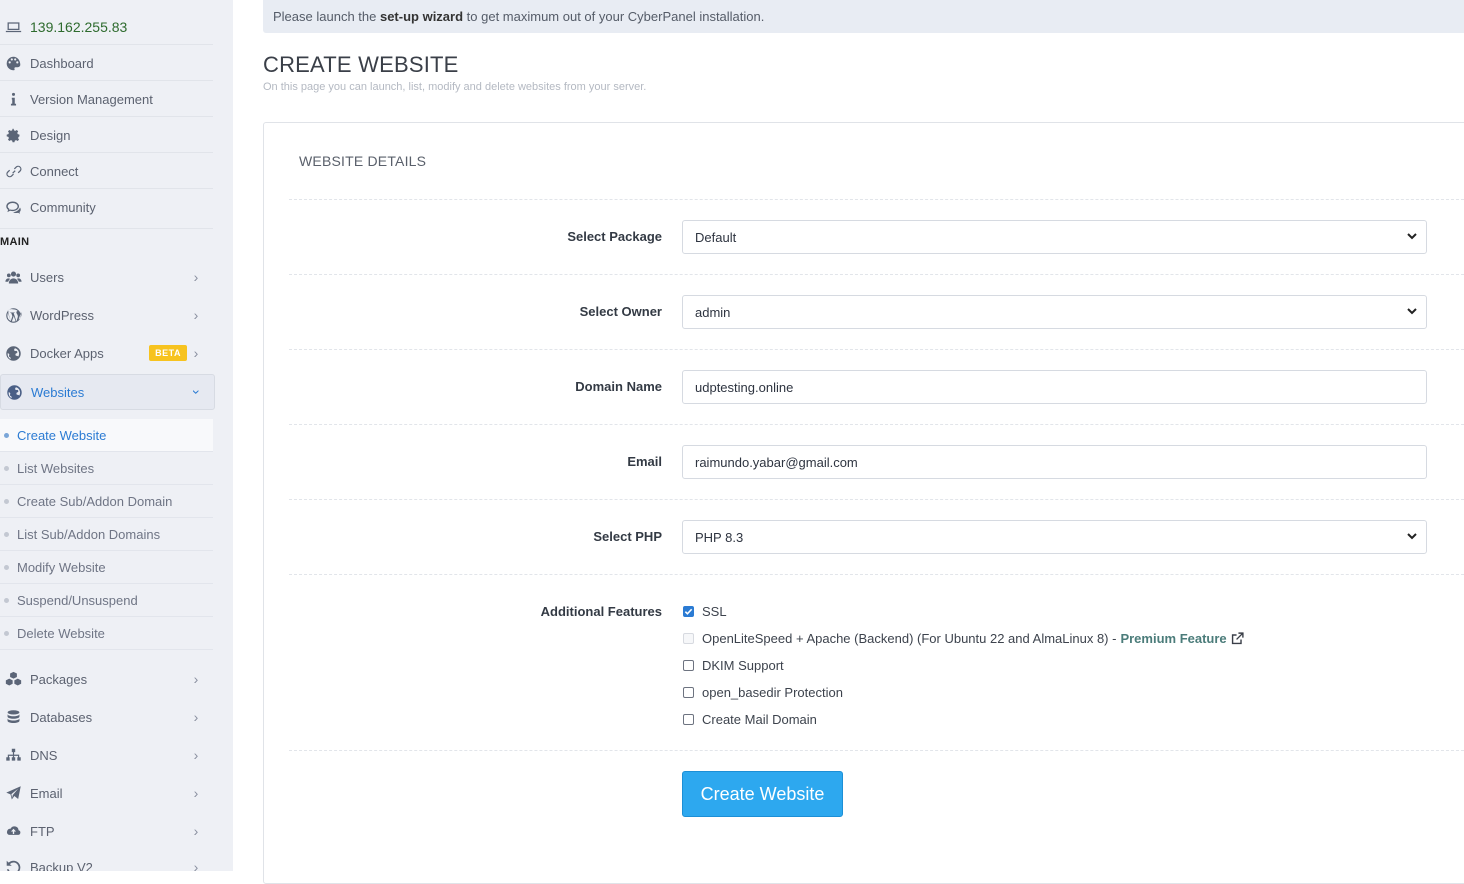 Image resolution: width=1464 pixels, height=884 pixels. Describe the element at coordinates (61, 567) in the screenshot. I see `submenu-label: Modify Website` at that location.